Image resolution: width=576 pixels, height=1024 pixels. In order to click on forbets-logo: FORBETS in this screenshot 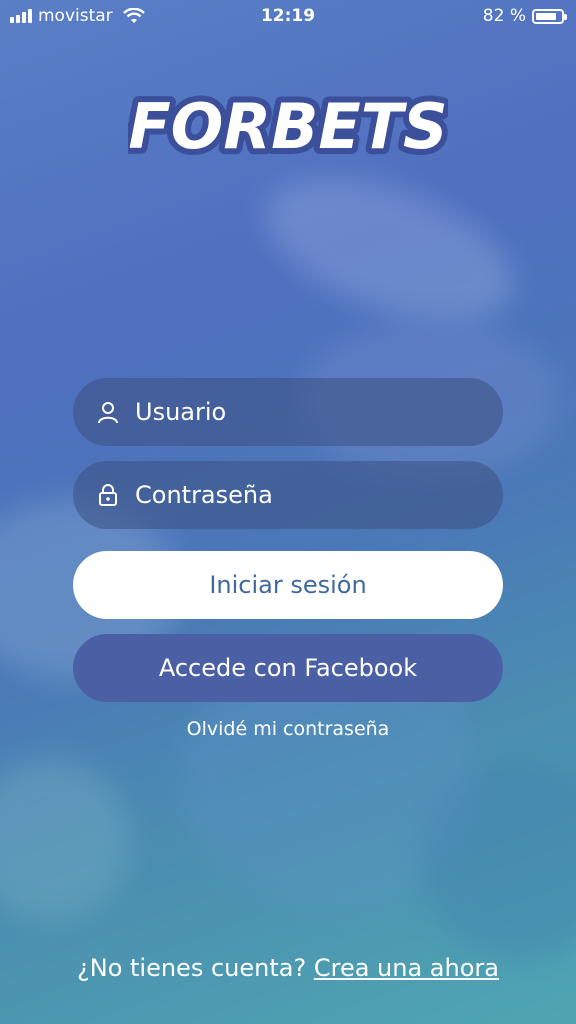, I will do `click(288, 126)`.